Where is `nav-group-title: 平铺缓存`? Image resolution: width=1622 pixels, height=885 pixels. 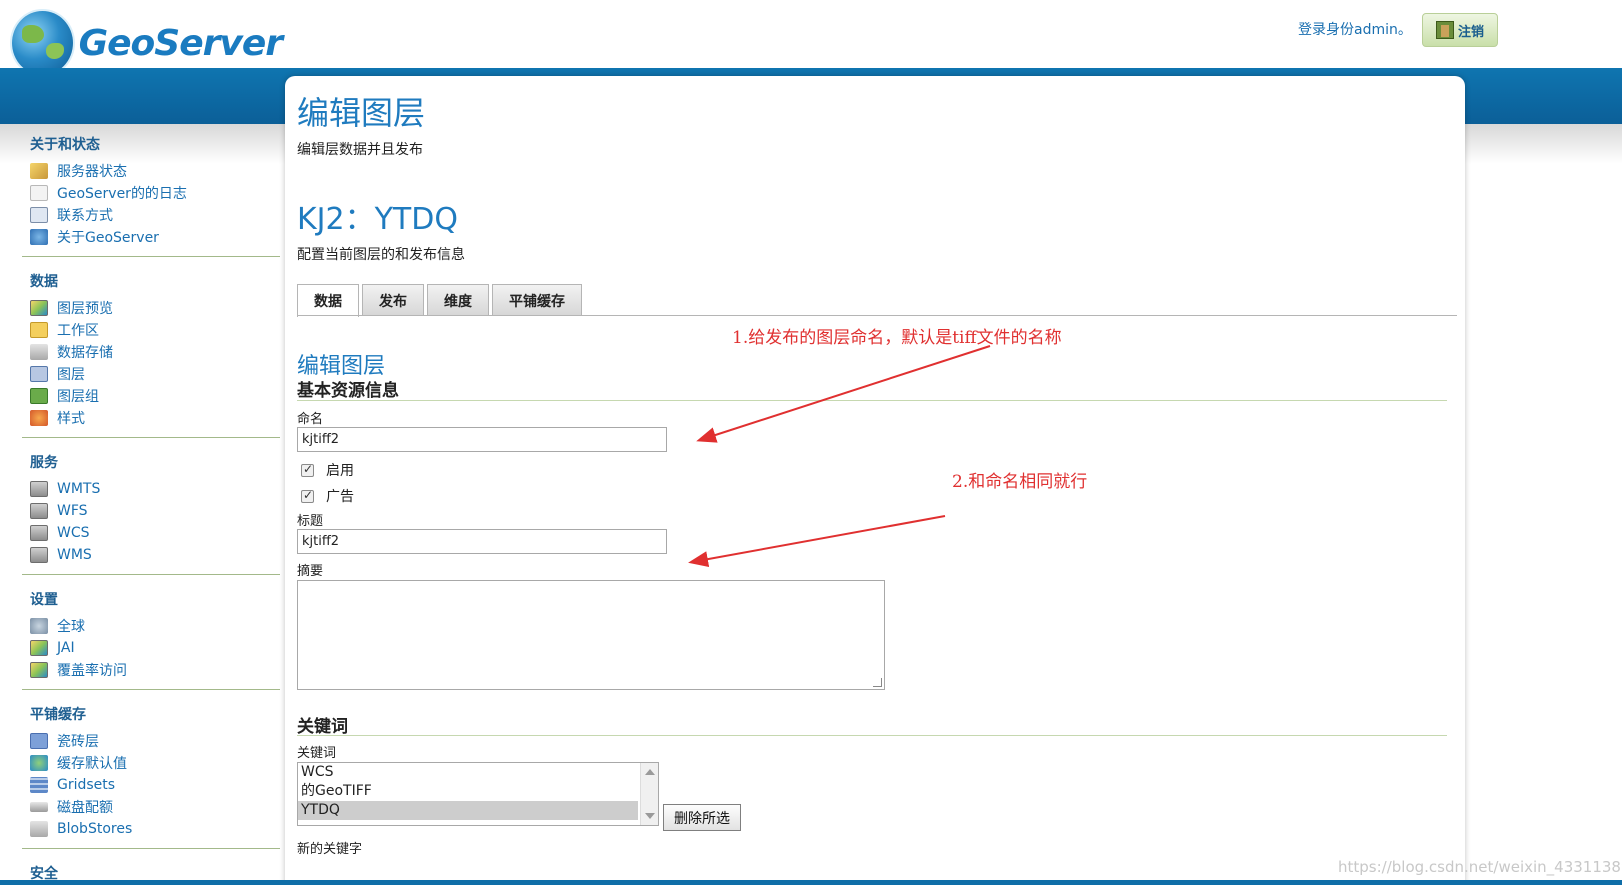 nav-group-title: 平铺缓存 is located at coordinates (58, 715).